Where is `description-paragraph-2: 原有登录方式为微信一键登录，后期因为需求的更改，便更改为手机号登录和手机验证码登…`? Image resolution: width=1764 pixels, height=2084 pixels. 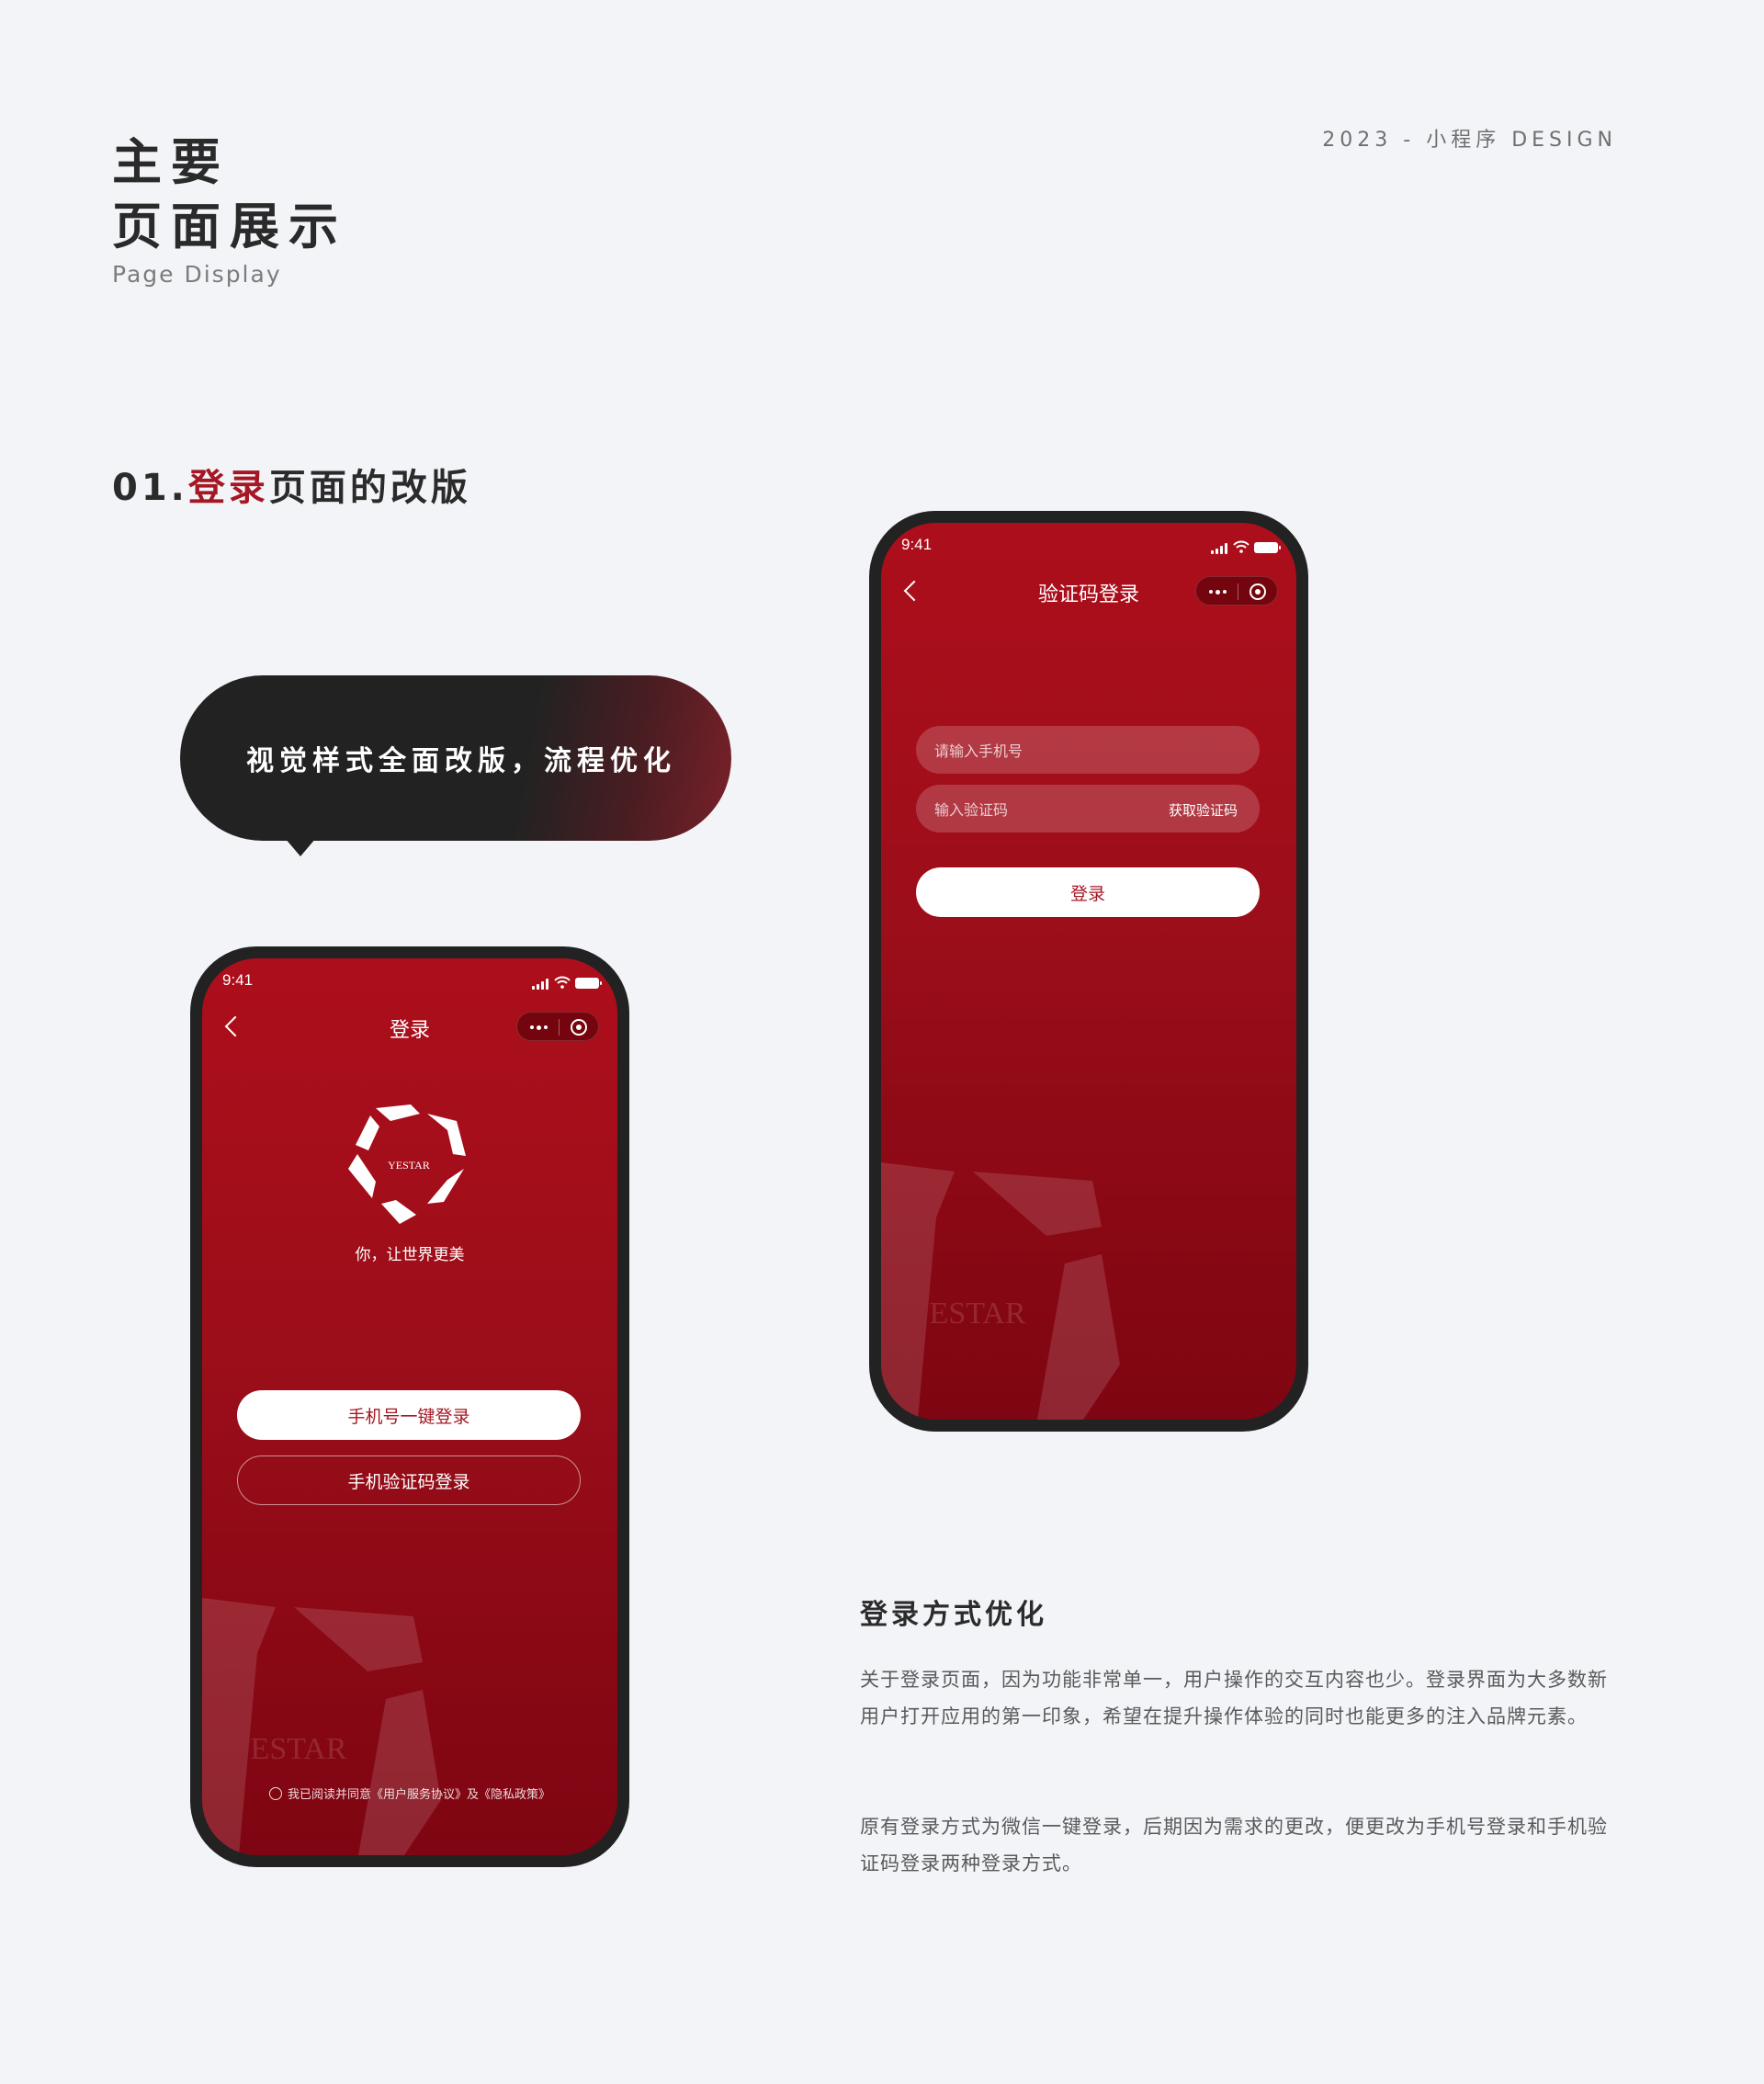 description-paragraph-2: 原有登录方式为微信一键登录，后期因为需求的更改，便更改为手机号登录和手机验证码登… is located at coordinates (1234, 1845).